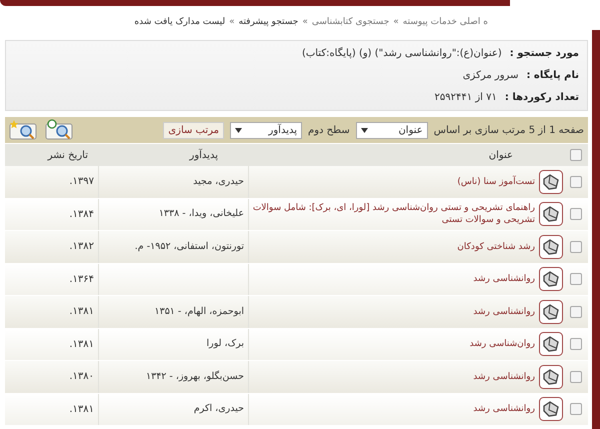 Image resolution: width=600 pixels, height=429 pixels. I want to click on result-row: رشد شناختی کودکان تورنتون، استفانی، ۱۹۵۲- م. ۱۳۸۲., so click(296, 247).